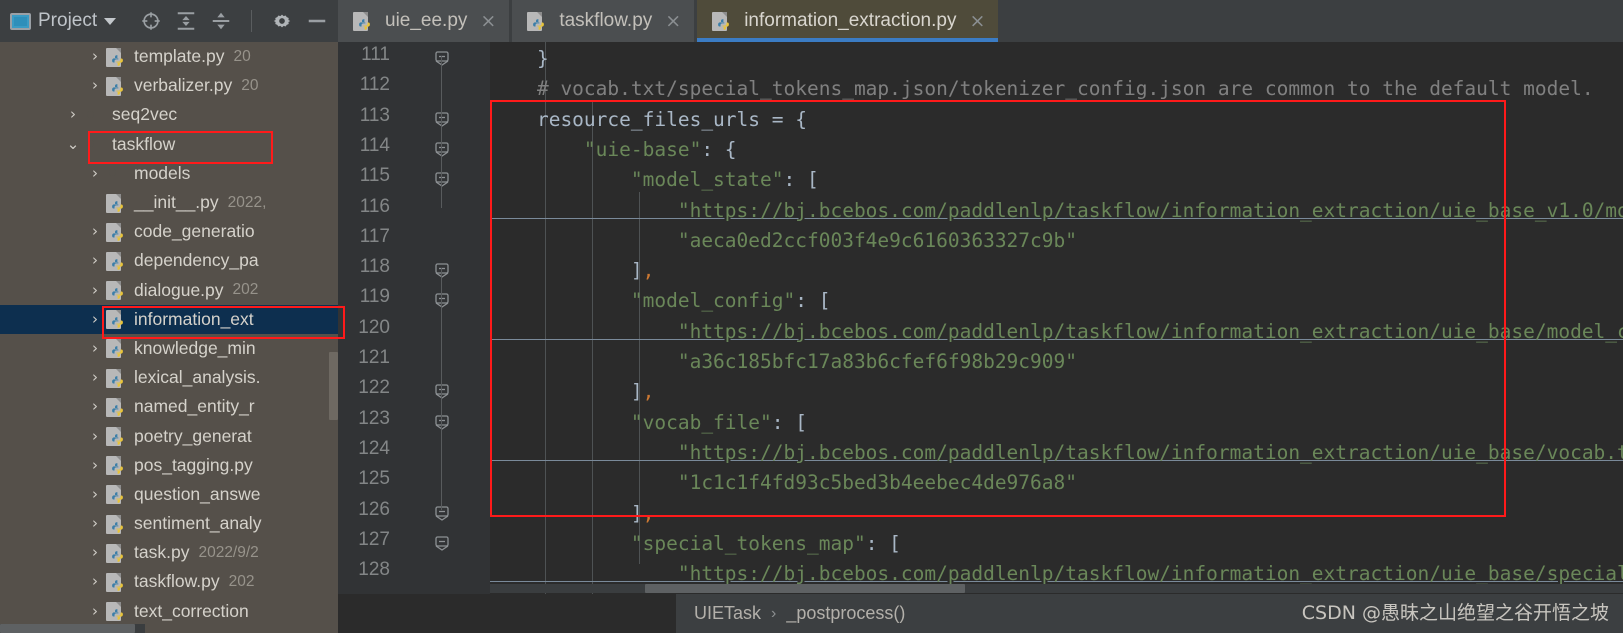 The height and width of the screenshot is (633, 1623). I want to click on tree-item-task-py: › task.py 2022/9/2, so click(169, 552).